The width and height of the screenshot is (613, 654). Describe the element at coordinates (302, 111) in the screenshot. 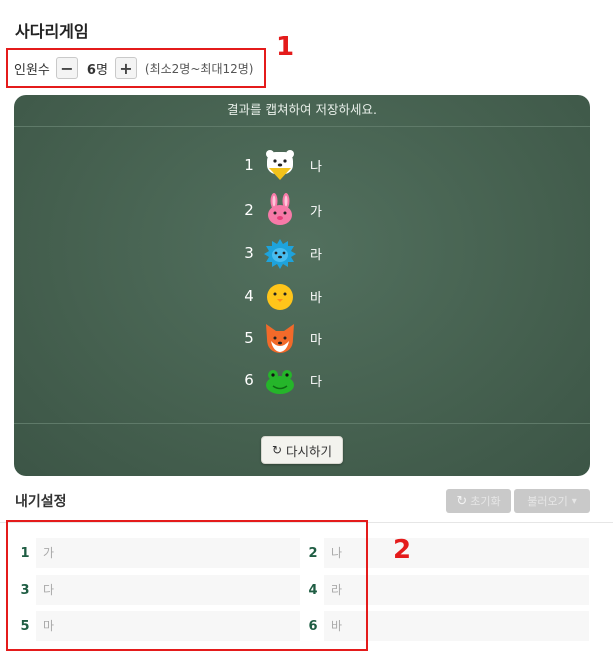

I see `board-header: 결과를 캡쳐하여 저장하세요.` at that location.